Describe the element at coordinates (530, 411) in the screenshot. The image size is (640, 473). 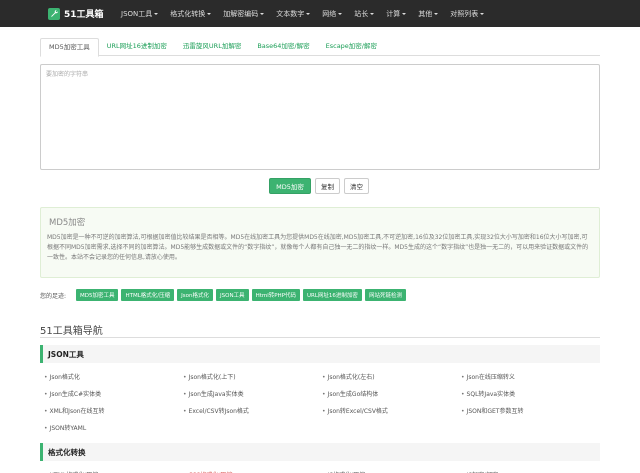
I see `tool-link: JSON和GET参数互转` at that location.